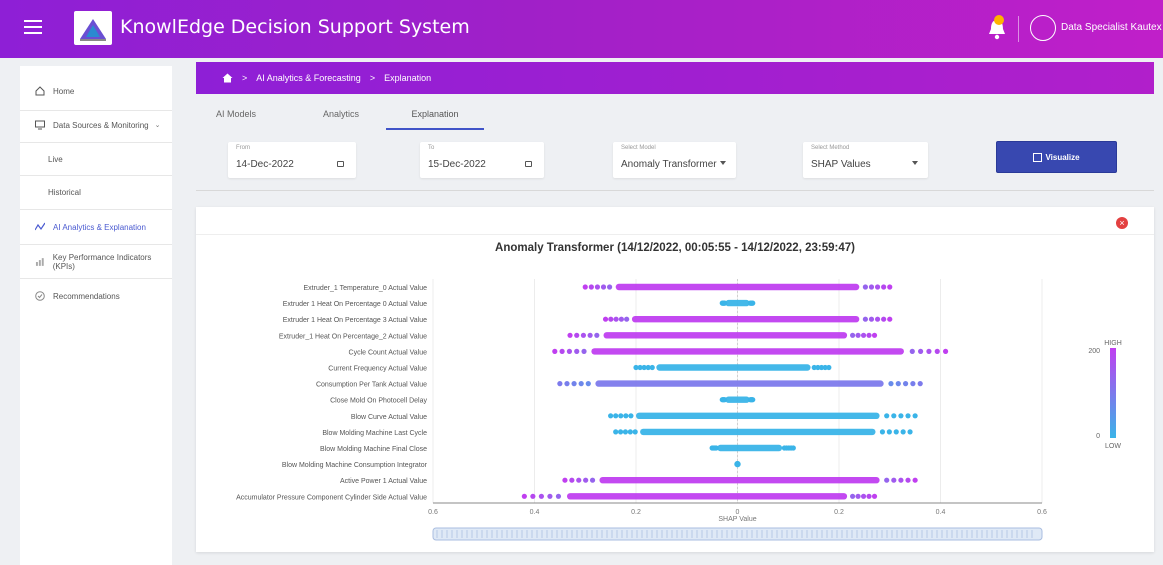 Image resolution: width=1163 pixels, height=565 pixels. I want to click on x-tick-label: 0.2, so click(636, 512).